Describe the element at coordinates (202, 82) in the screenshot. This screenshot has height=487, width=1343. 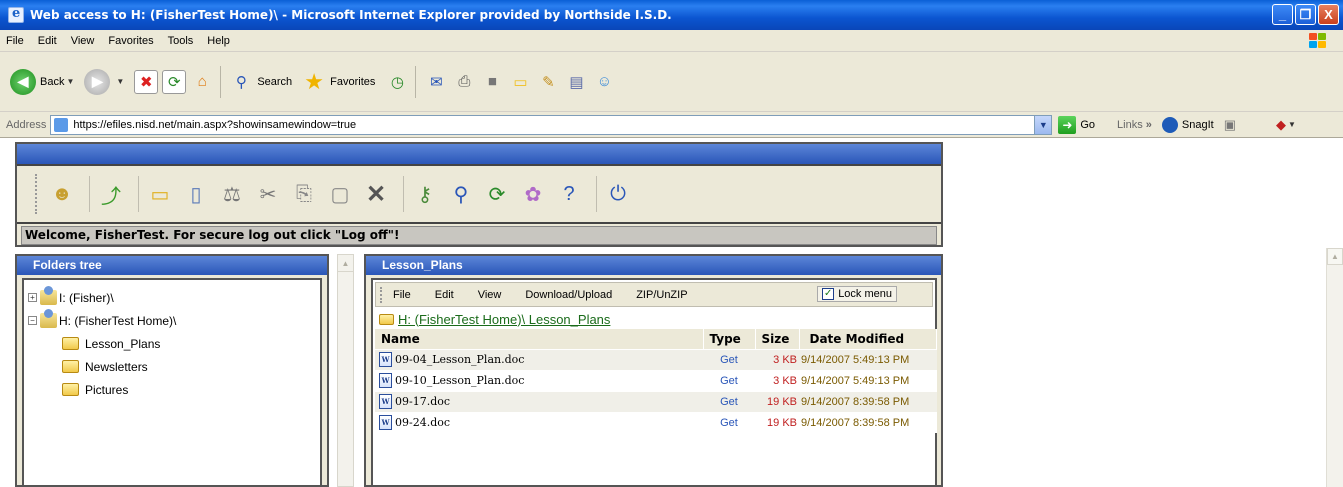
I see `home-icon: ⌂` at that location.